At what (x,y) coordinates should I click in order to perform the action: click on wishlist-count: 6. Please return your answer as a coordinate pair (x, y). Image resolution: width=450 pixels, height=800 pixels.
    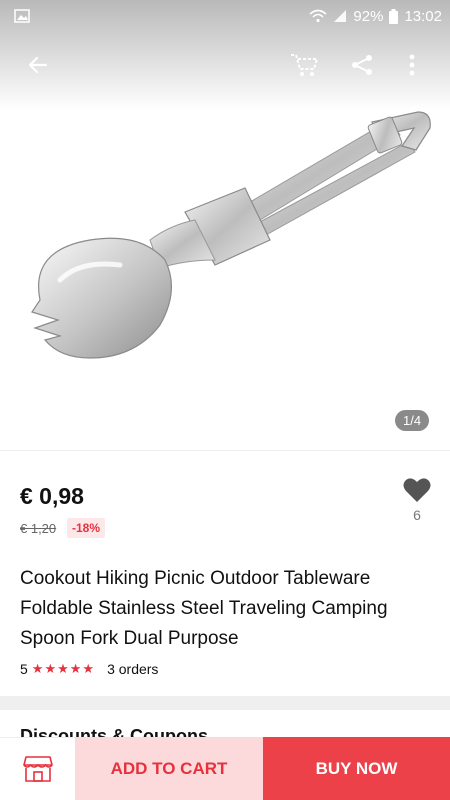
    Looking at the image, I should click on (417, 515).